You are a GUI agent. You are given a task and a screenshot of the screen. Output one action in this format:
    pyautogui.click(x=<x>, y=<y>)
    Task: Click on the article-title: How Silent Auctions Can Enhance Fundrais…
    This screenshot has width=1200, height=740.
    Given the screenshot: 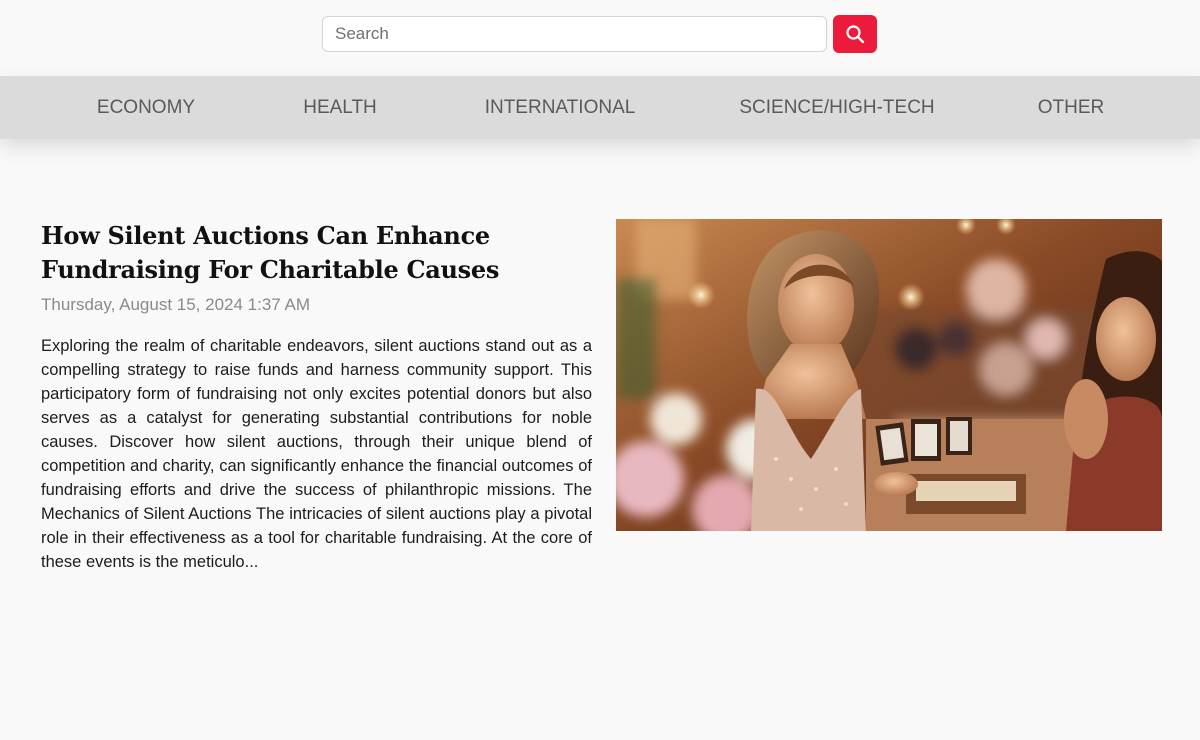 What is the action you would take?
    pyautogui.click(x=316, y=253)
    